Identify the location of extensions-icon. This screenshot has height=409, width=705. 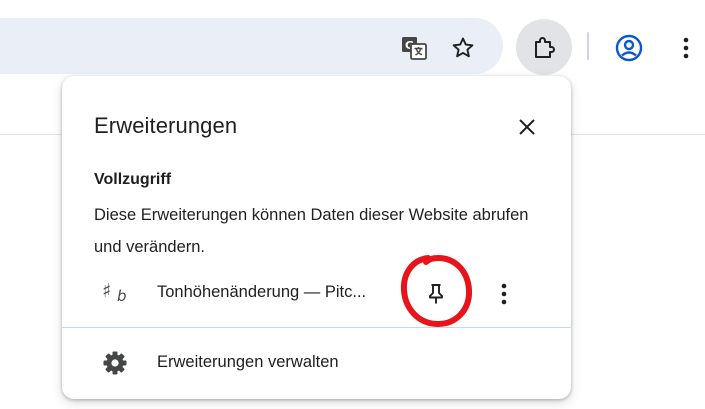
(544, 47).